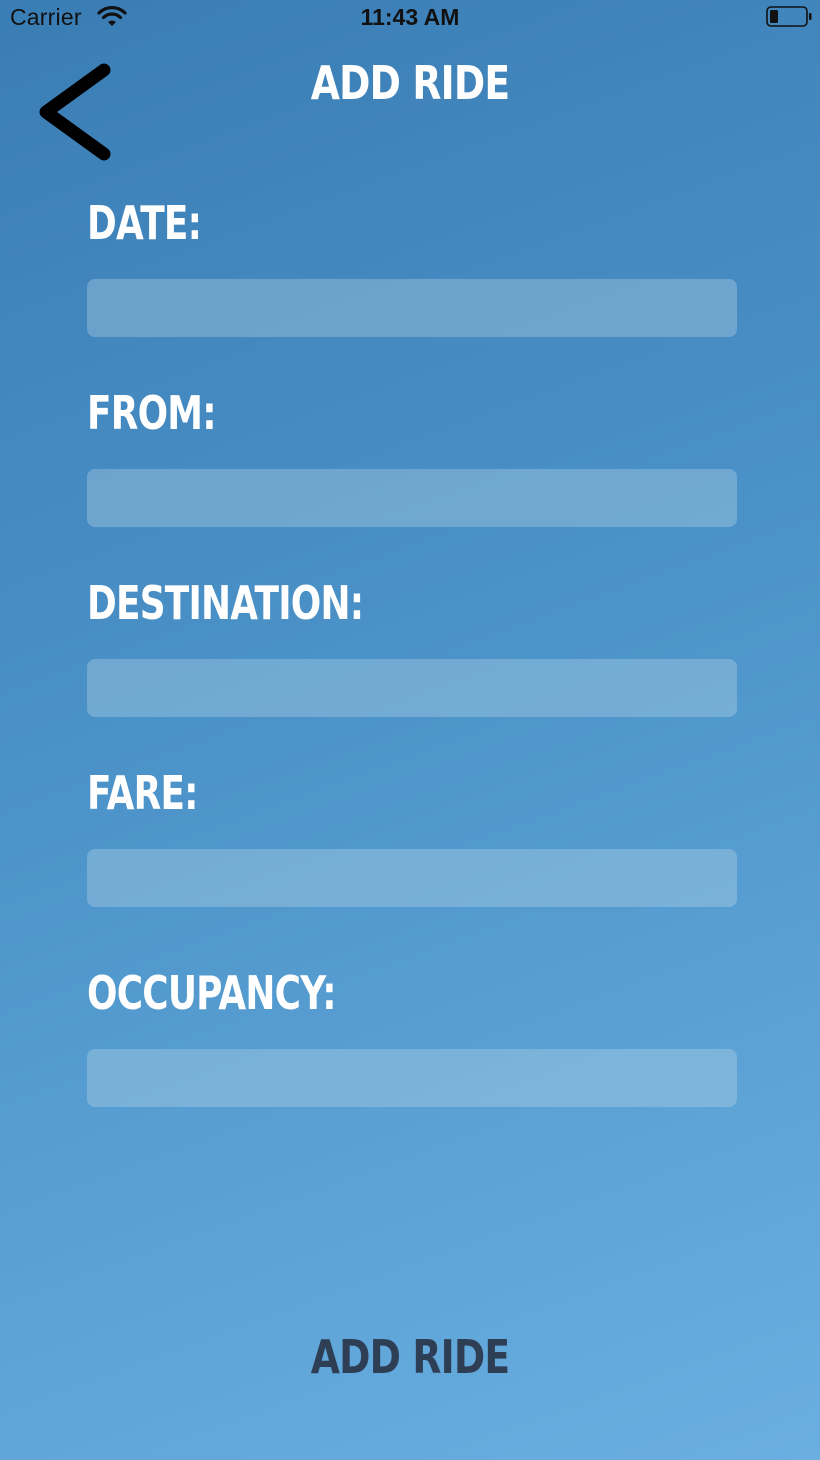 This screenshot has width=820, height=1460. Describe the element at coordinates (225, 603) in the screenshot. I see `destination-label: DESTINATION:` at that location.